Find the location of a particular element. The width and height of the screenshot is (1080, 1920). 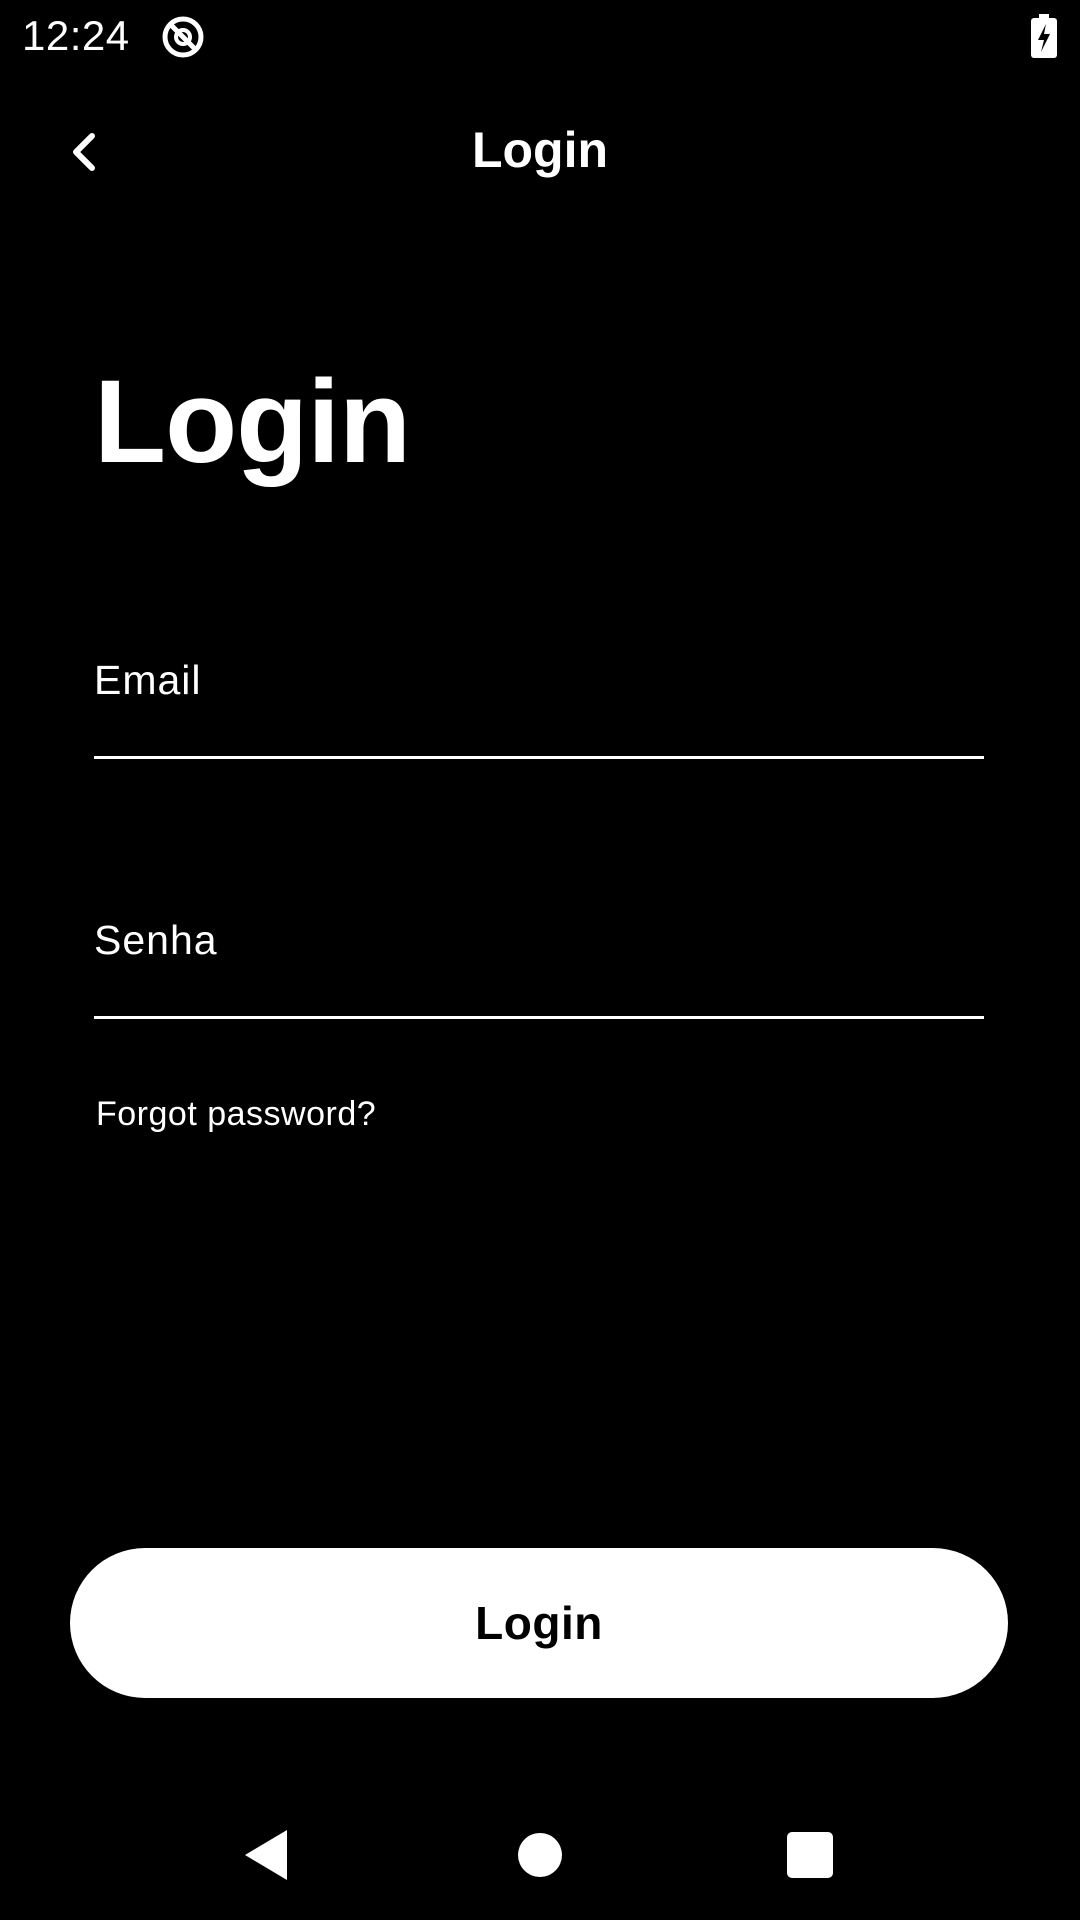

email-field-container is located at coordinates (539, 699).